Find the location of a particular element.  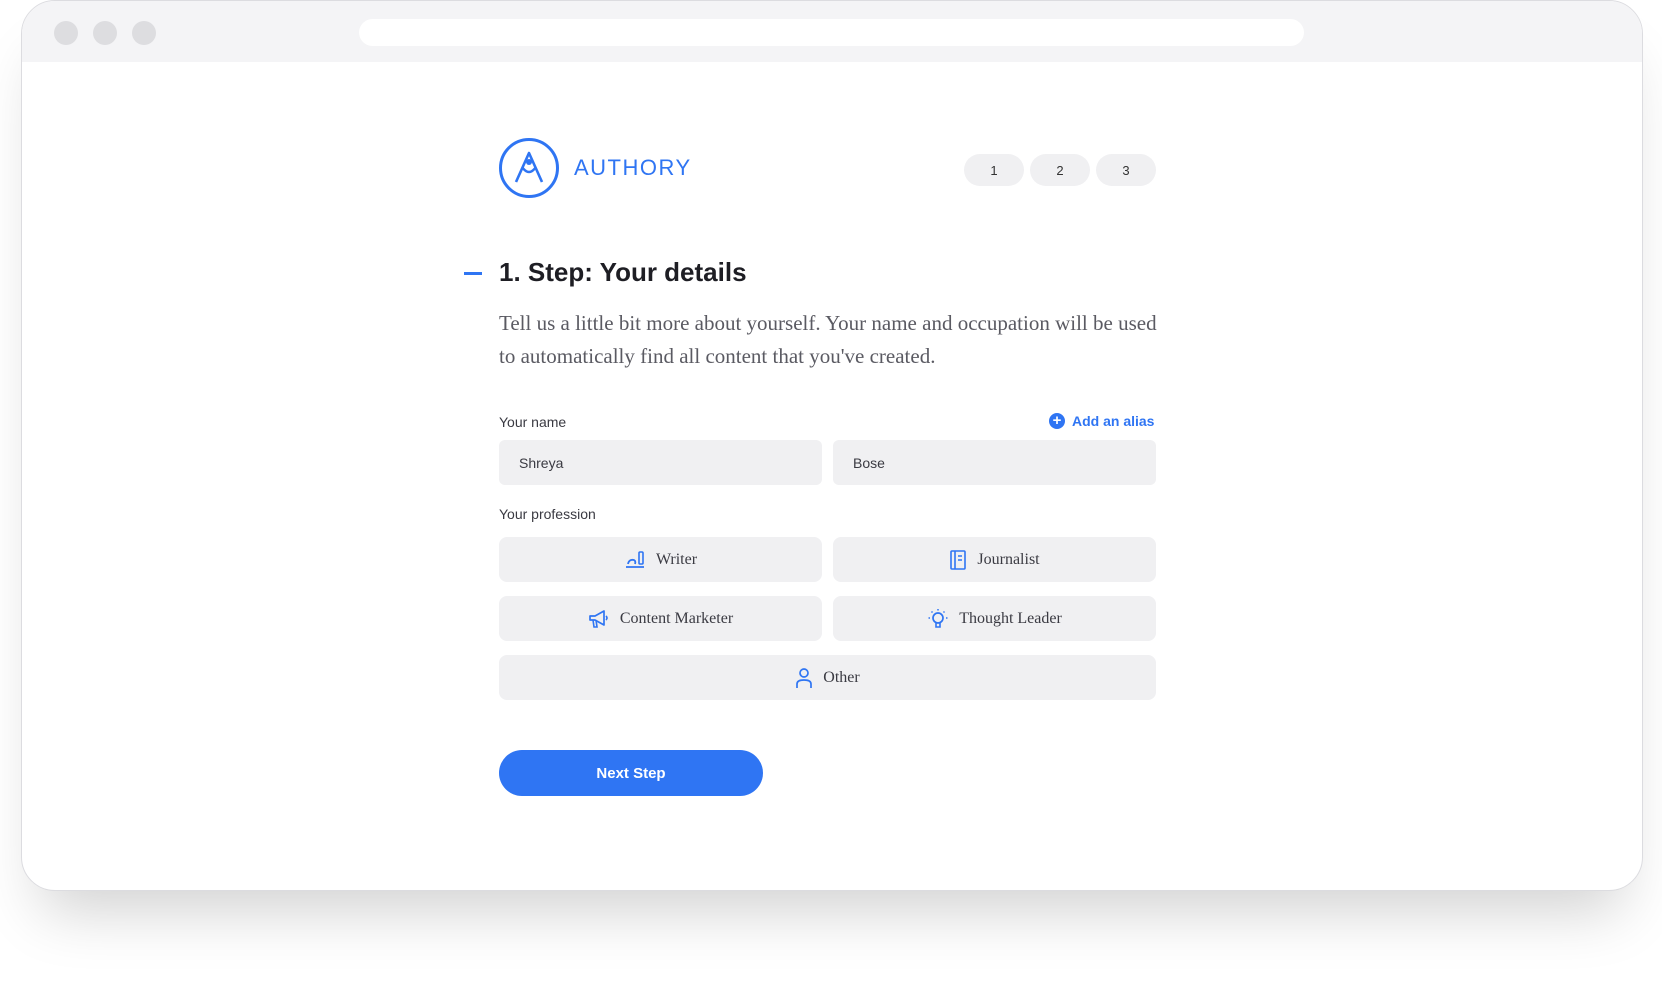

profession-option-other: Other is located at coordinates (827, 677).